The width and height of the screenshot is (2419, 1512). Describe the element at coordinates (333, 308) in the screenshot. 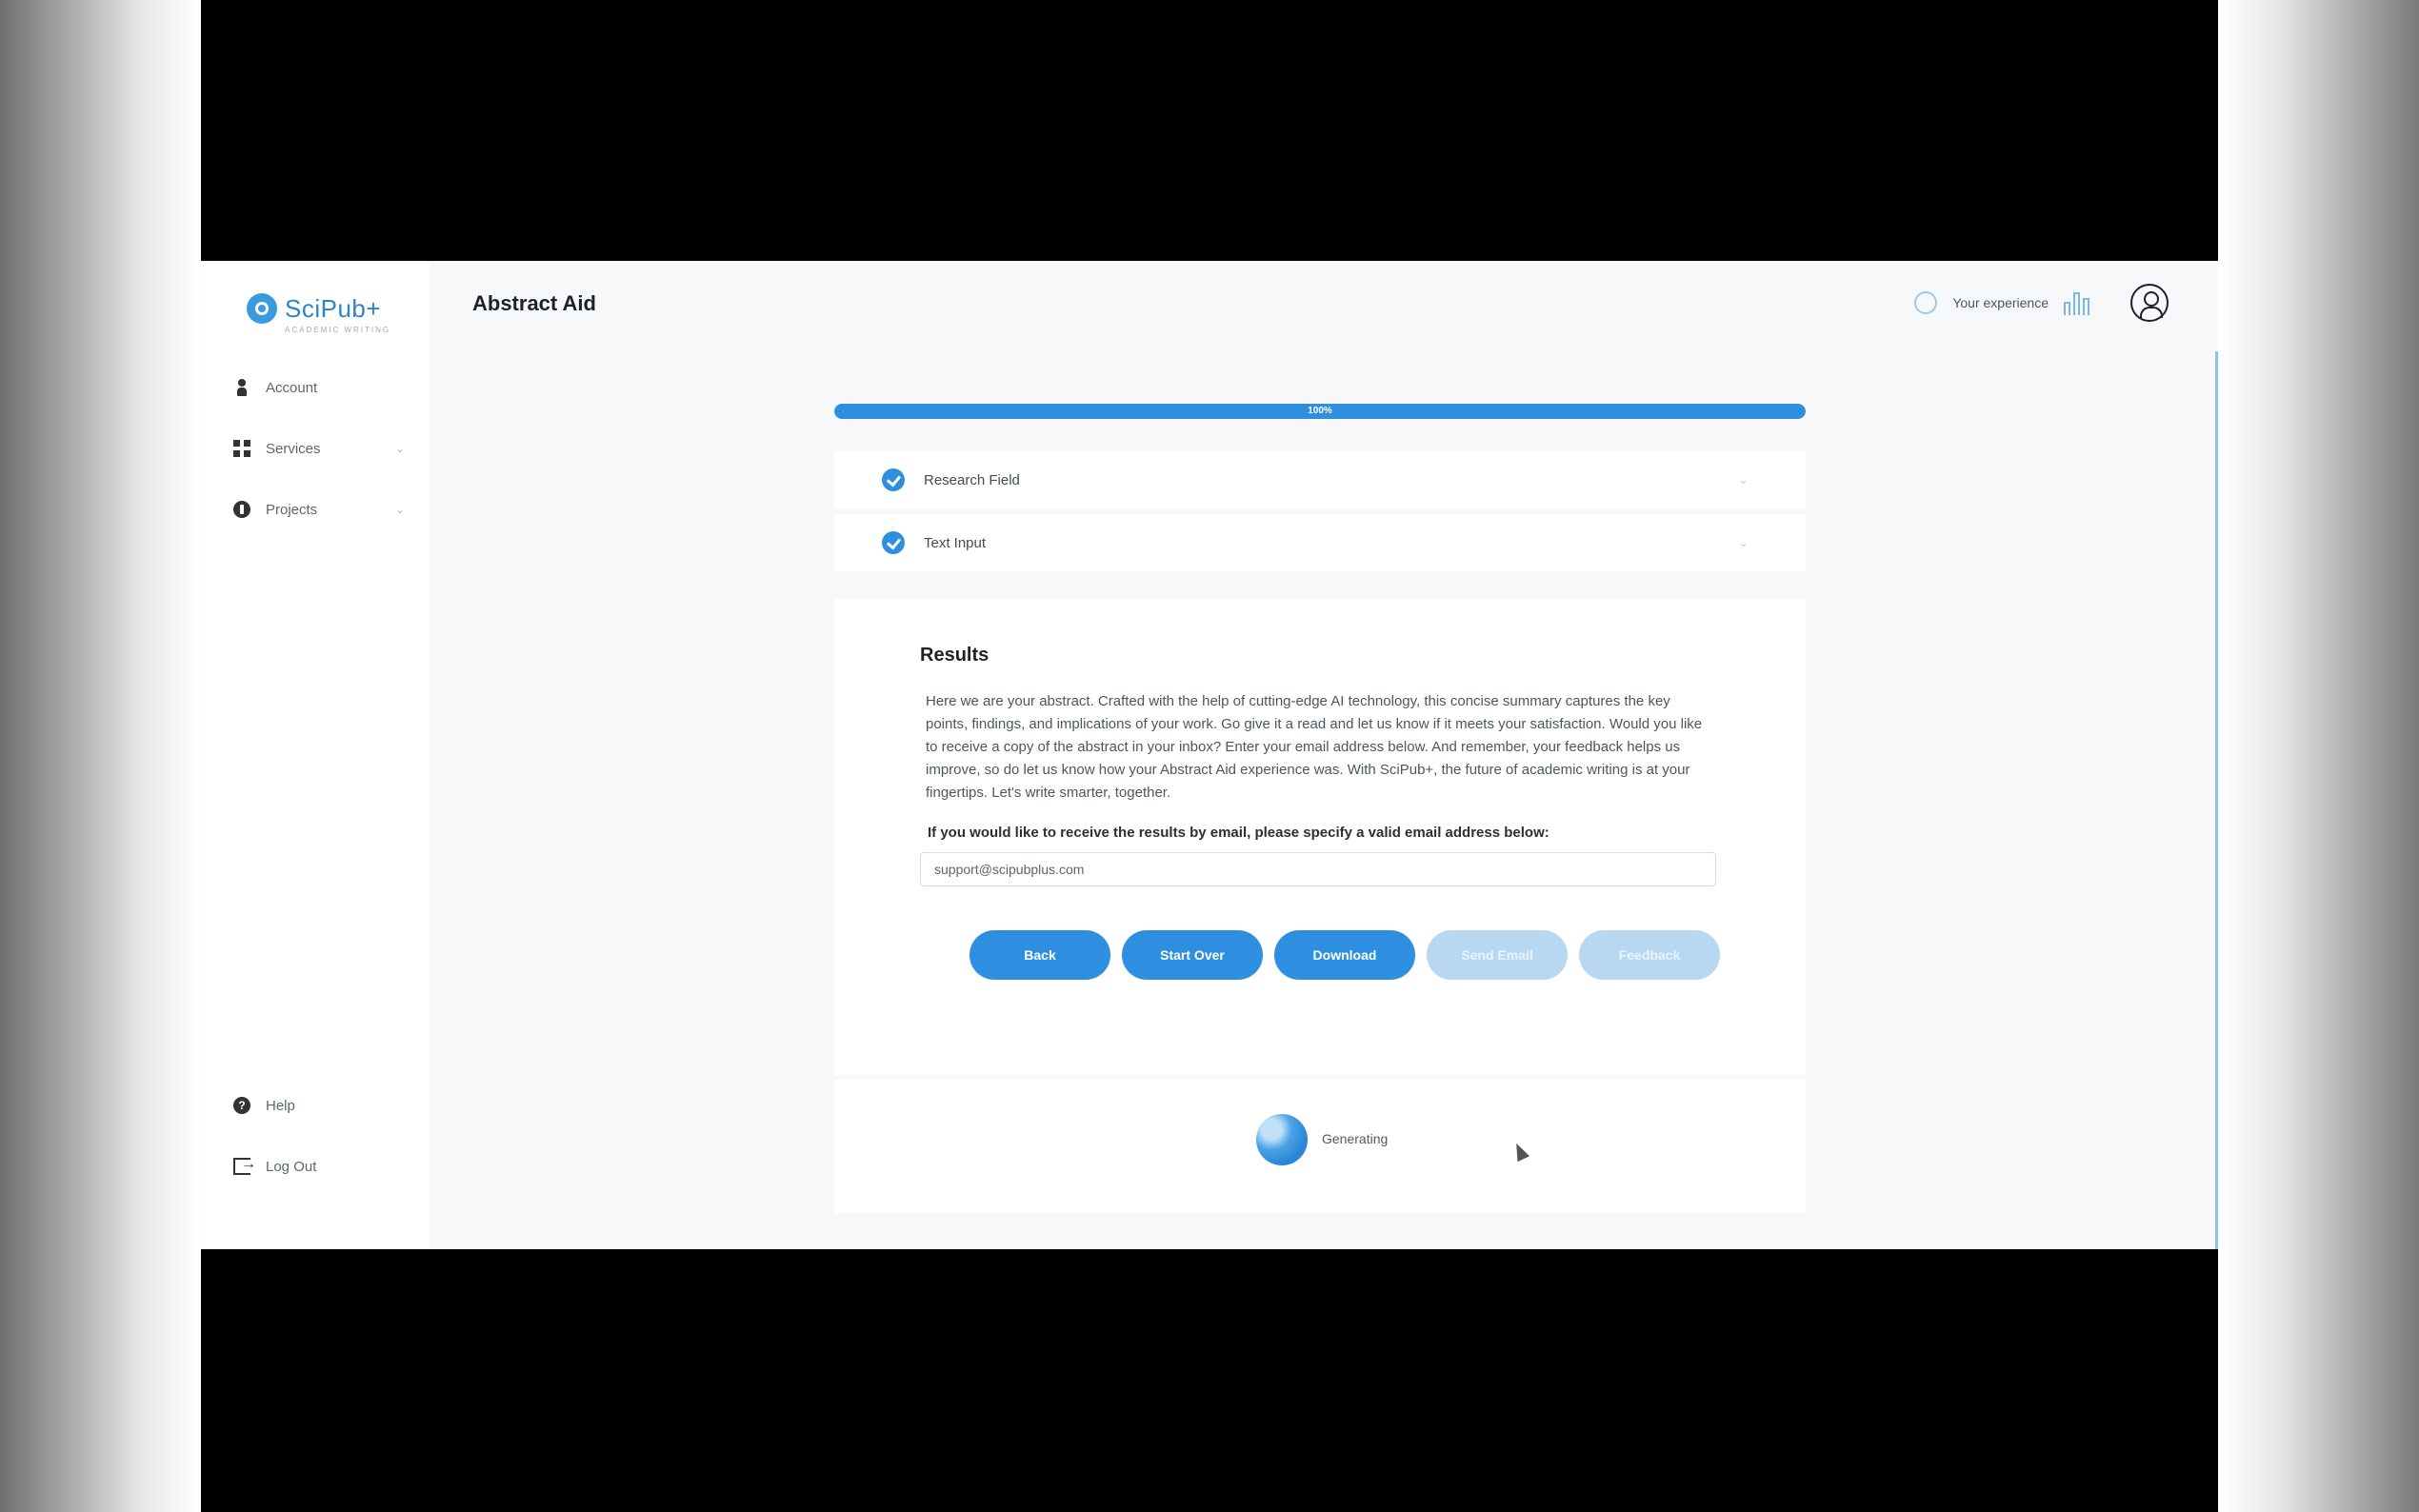

I see `logo-text: SciPub+` at that location.